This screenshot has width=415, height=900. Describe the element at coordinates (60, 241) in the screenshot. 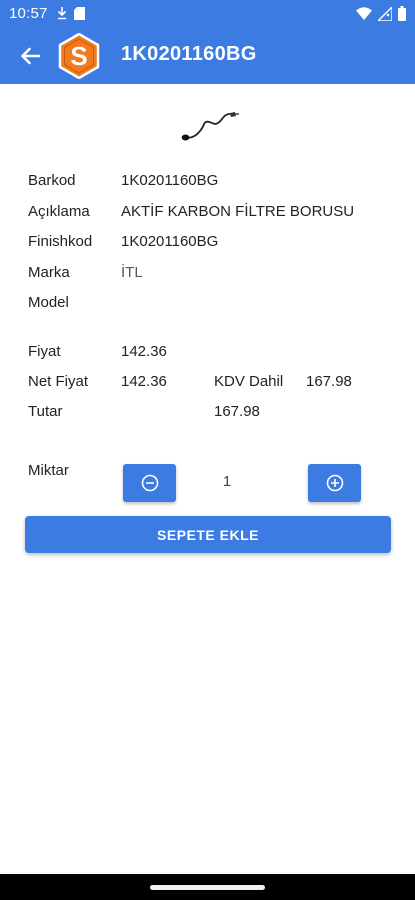

I see `finishkod-label: Finishkod` at that location.